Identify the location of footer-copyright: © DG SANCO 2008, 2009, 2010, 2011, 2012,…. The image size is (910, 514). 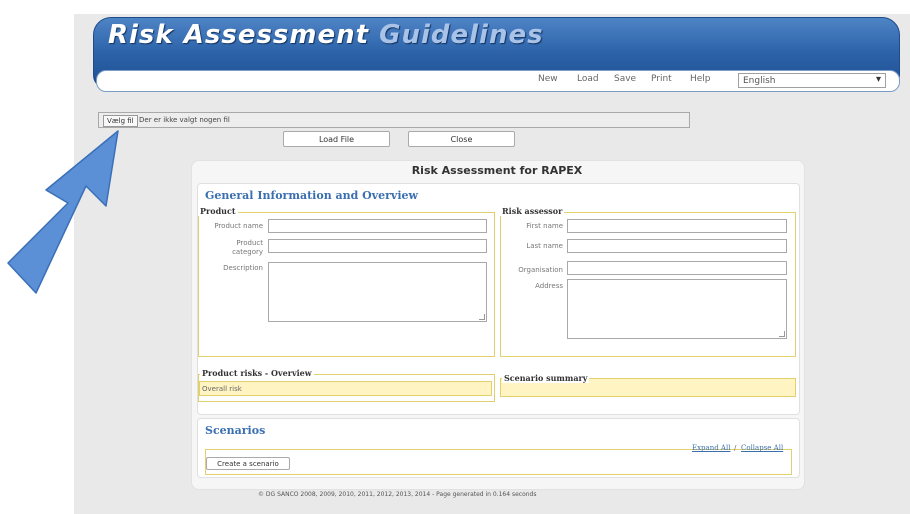
(397, 494).